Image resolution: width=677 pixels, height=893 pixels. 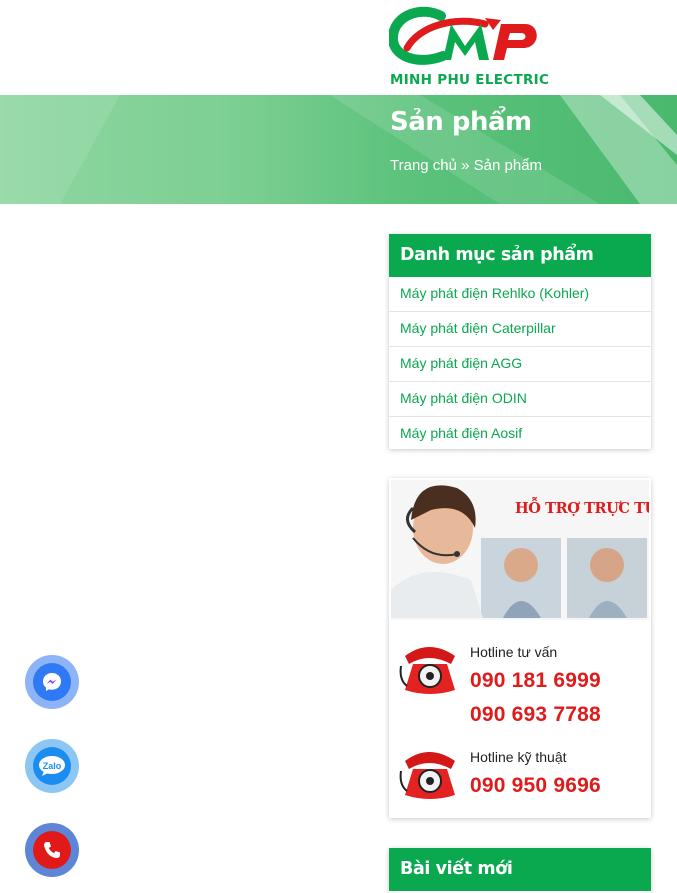 I want to click on site-header: MINH PHU ELECTRIC, so click(x=338, y=47).